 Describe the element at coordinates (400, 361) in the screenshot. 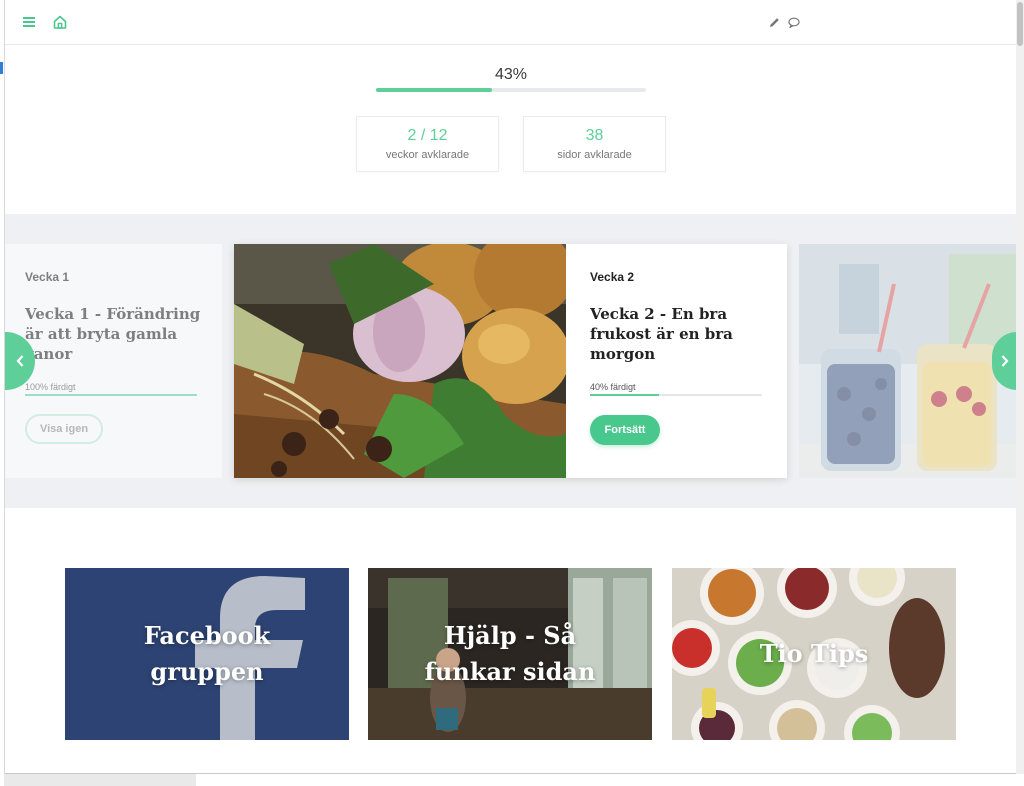

I see `vegetables-image` at that location.